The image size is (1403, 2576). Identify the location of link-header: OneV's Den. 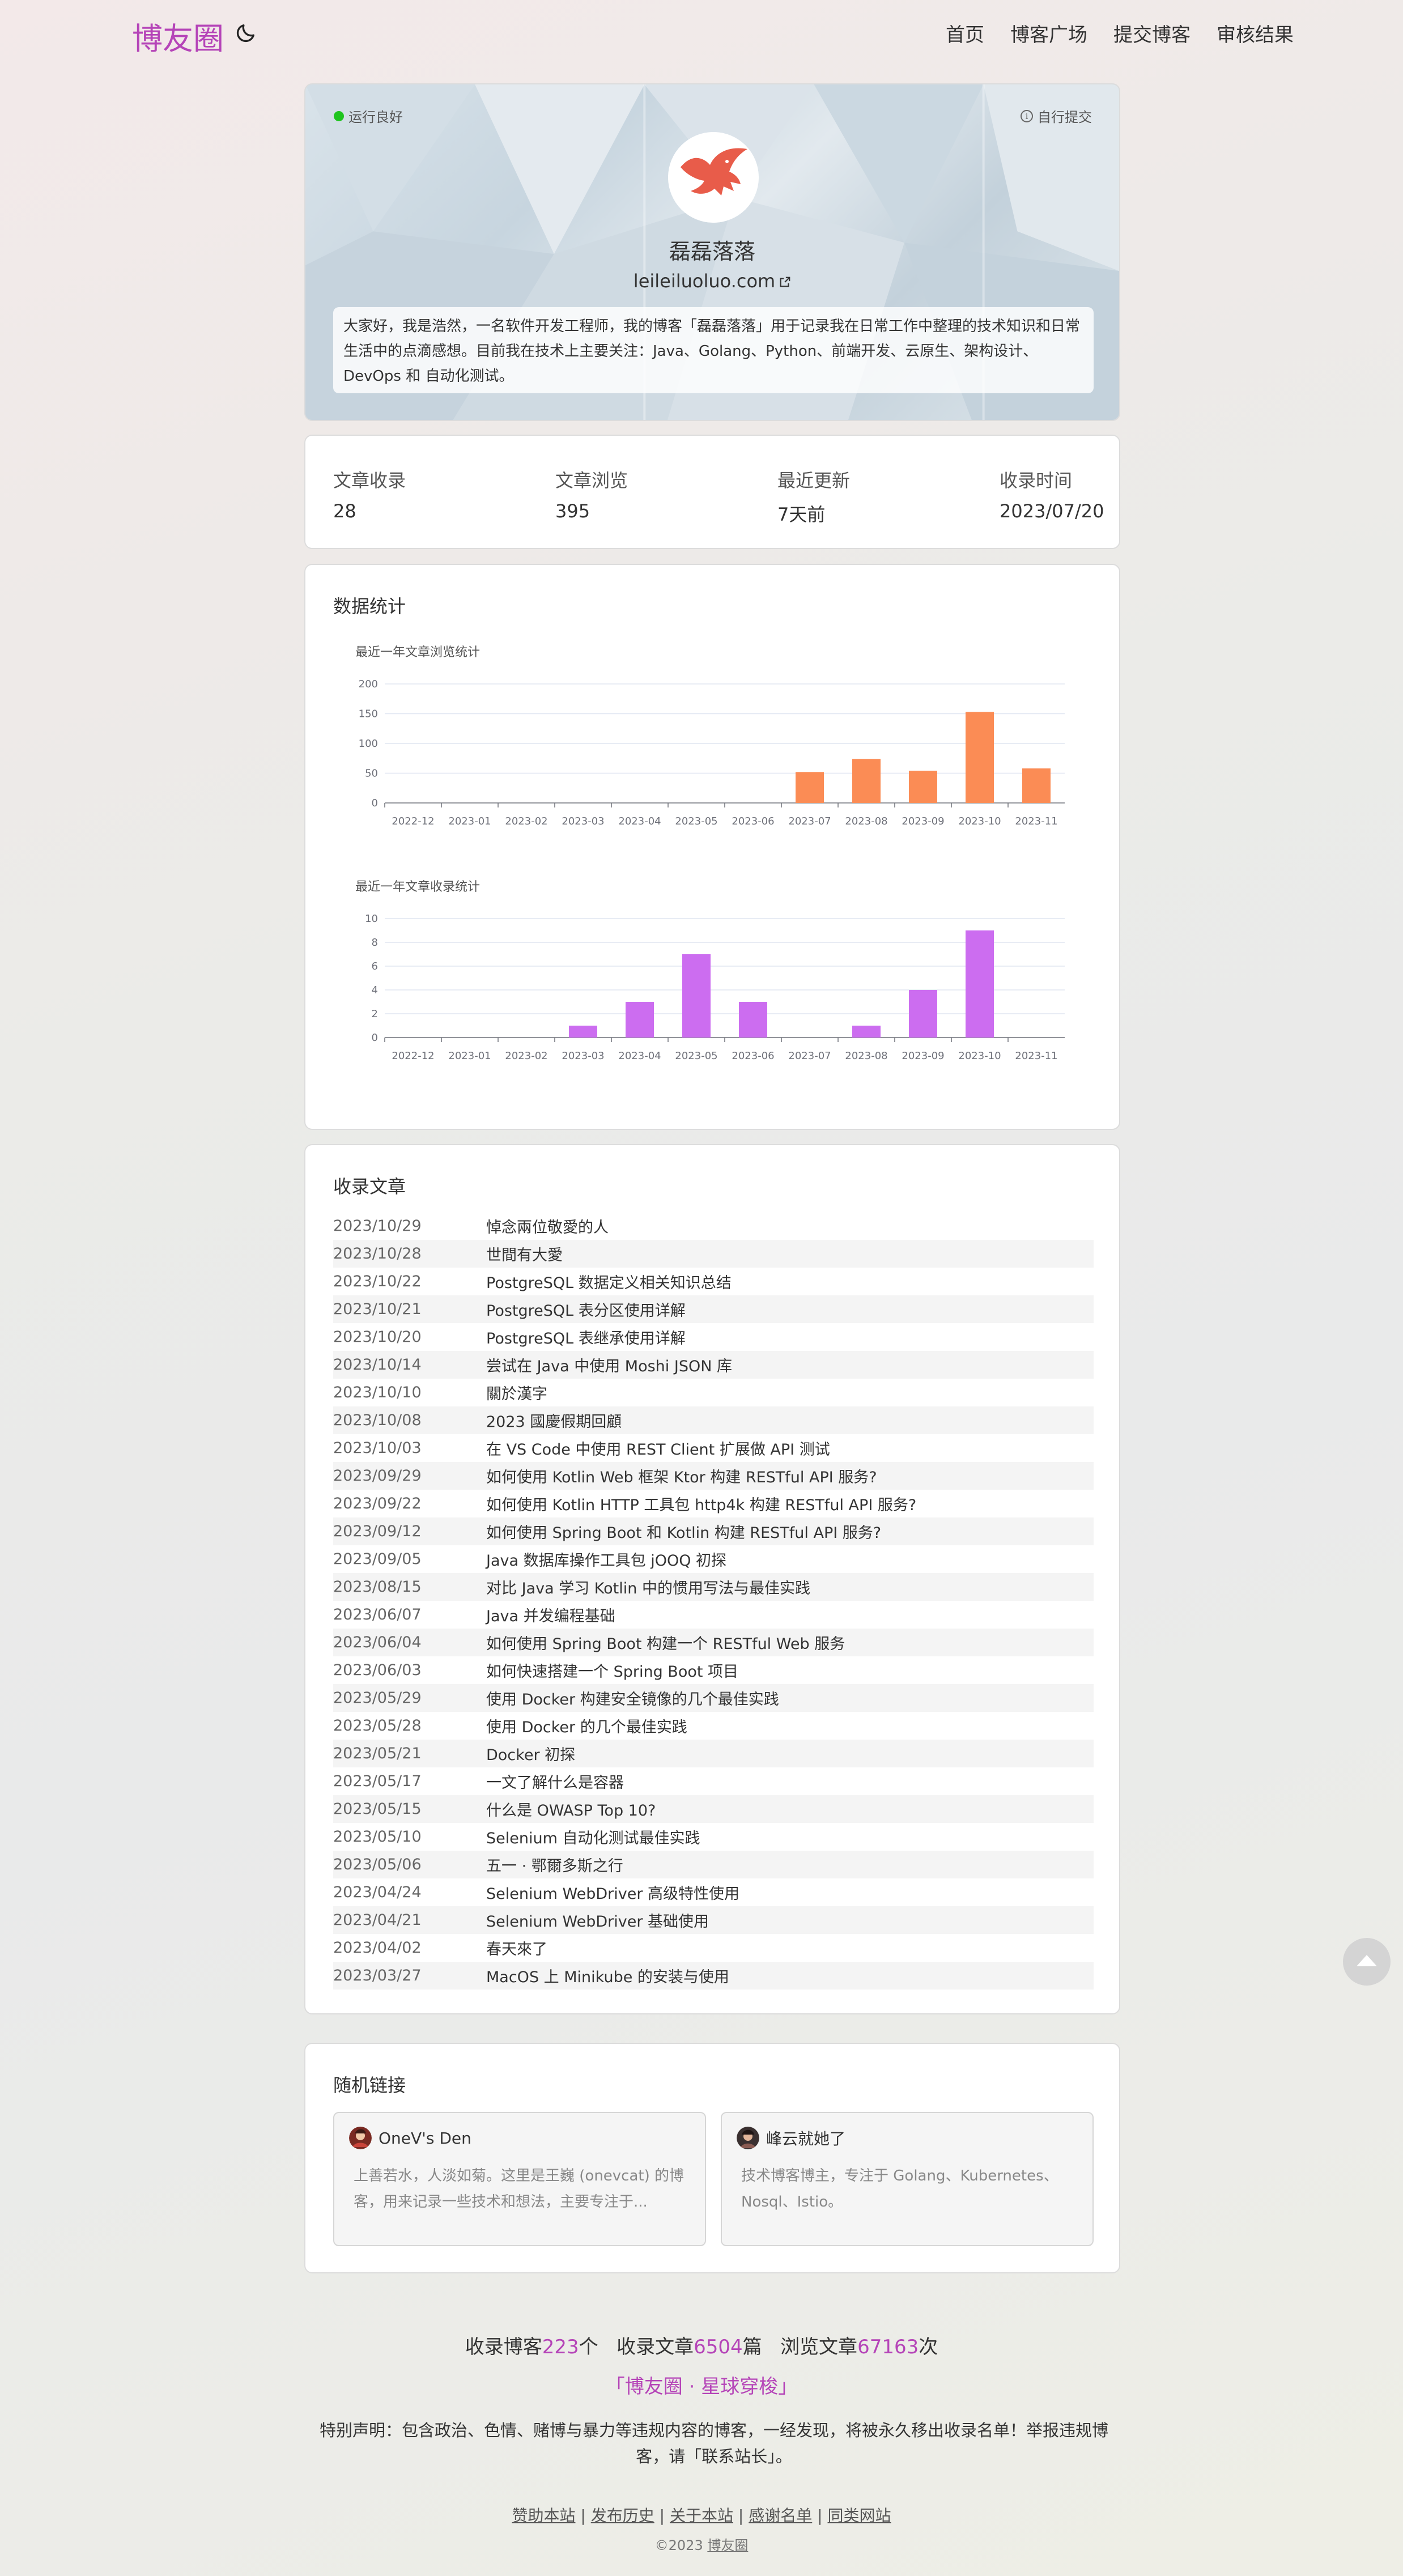
(410, 2138).